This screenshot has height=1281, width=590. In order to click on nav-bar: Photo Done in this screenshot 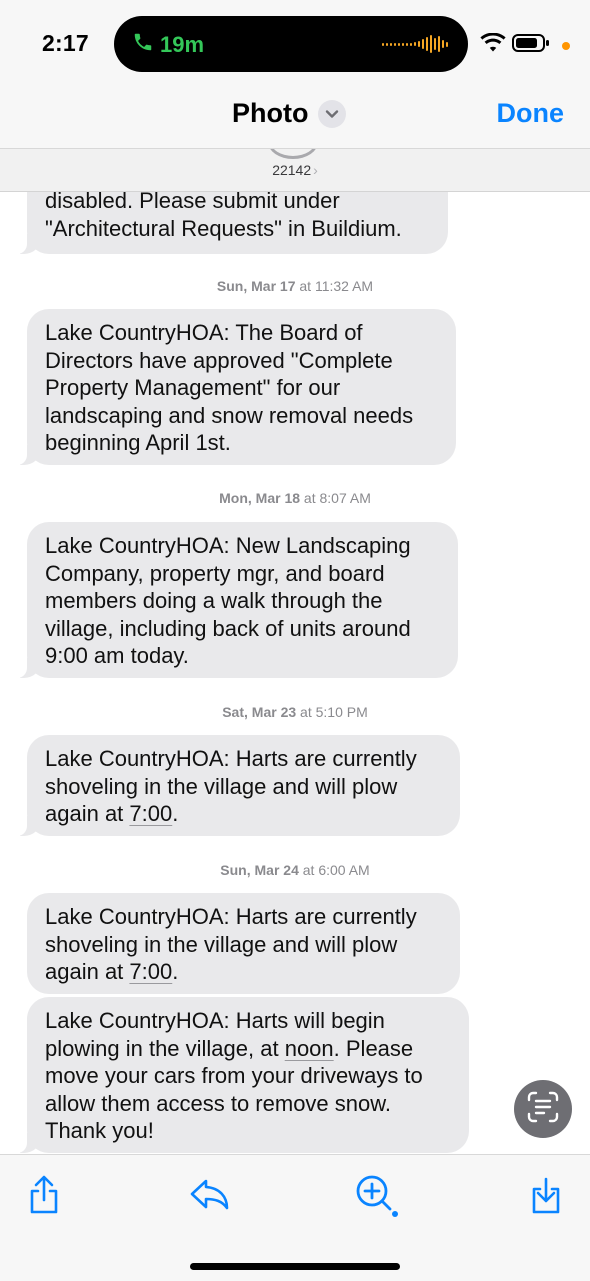, I will do `click(295, 119)`.